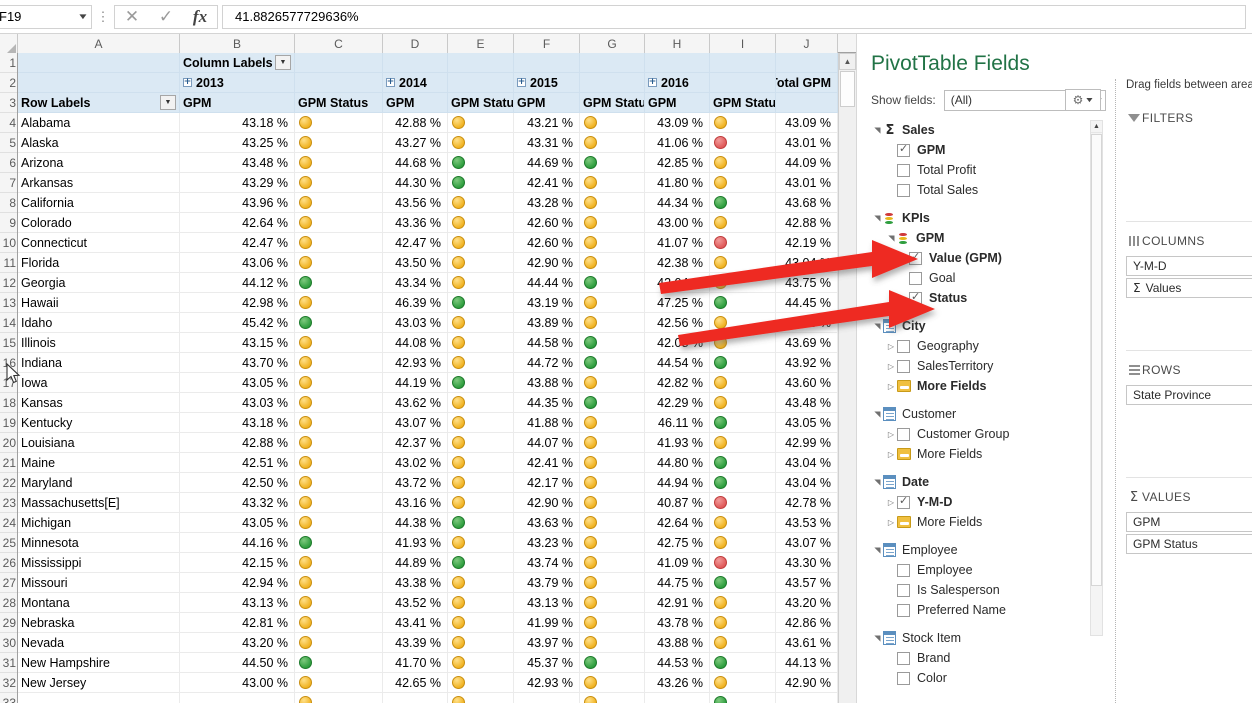 The height and width of the screenshot is (703, 1252). I want to click on year-group-2014: +2014, so click(415, 83).